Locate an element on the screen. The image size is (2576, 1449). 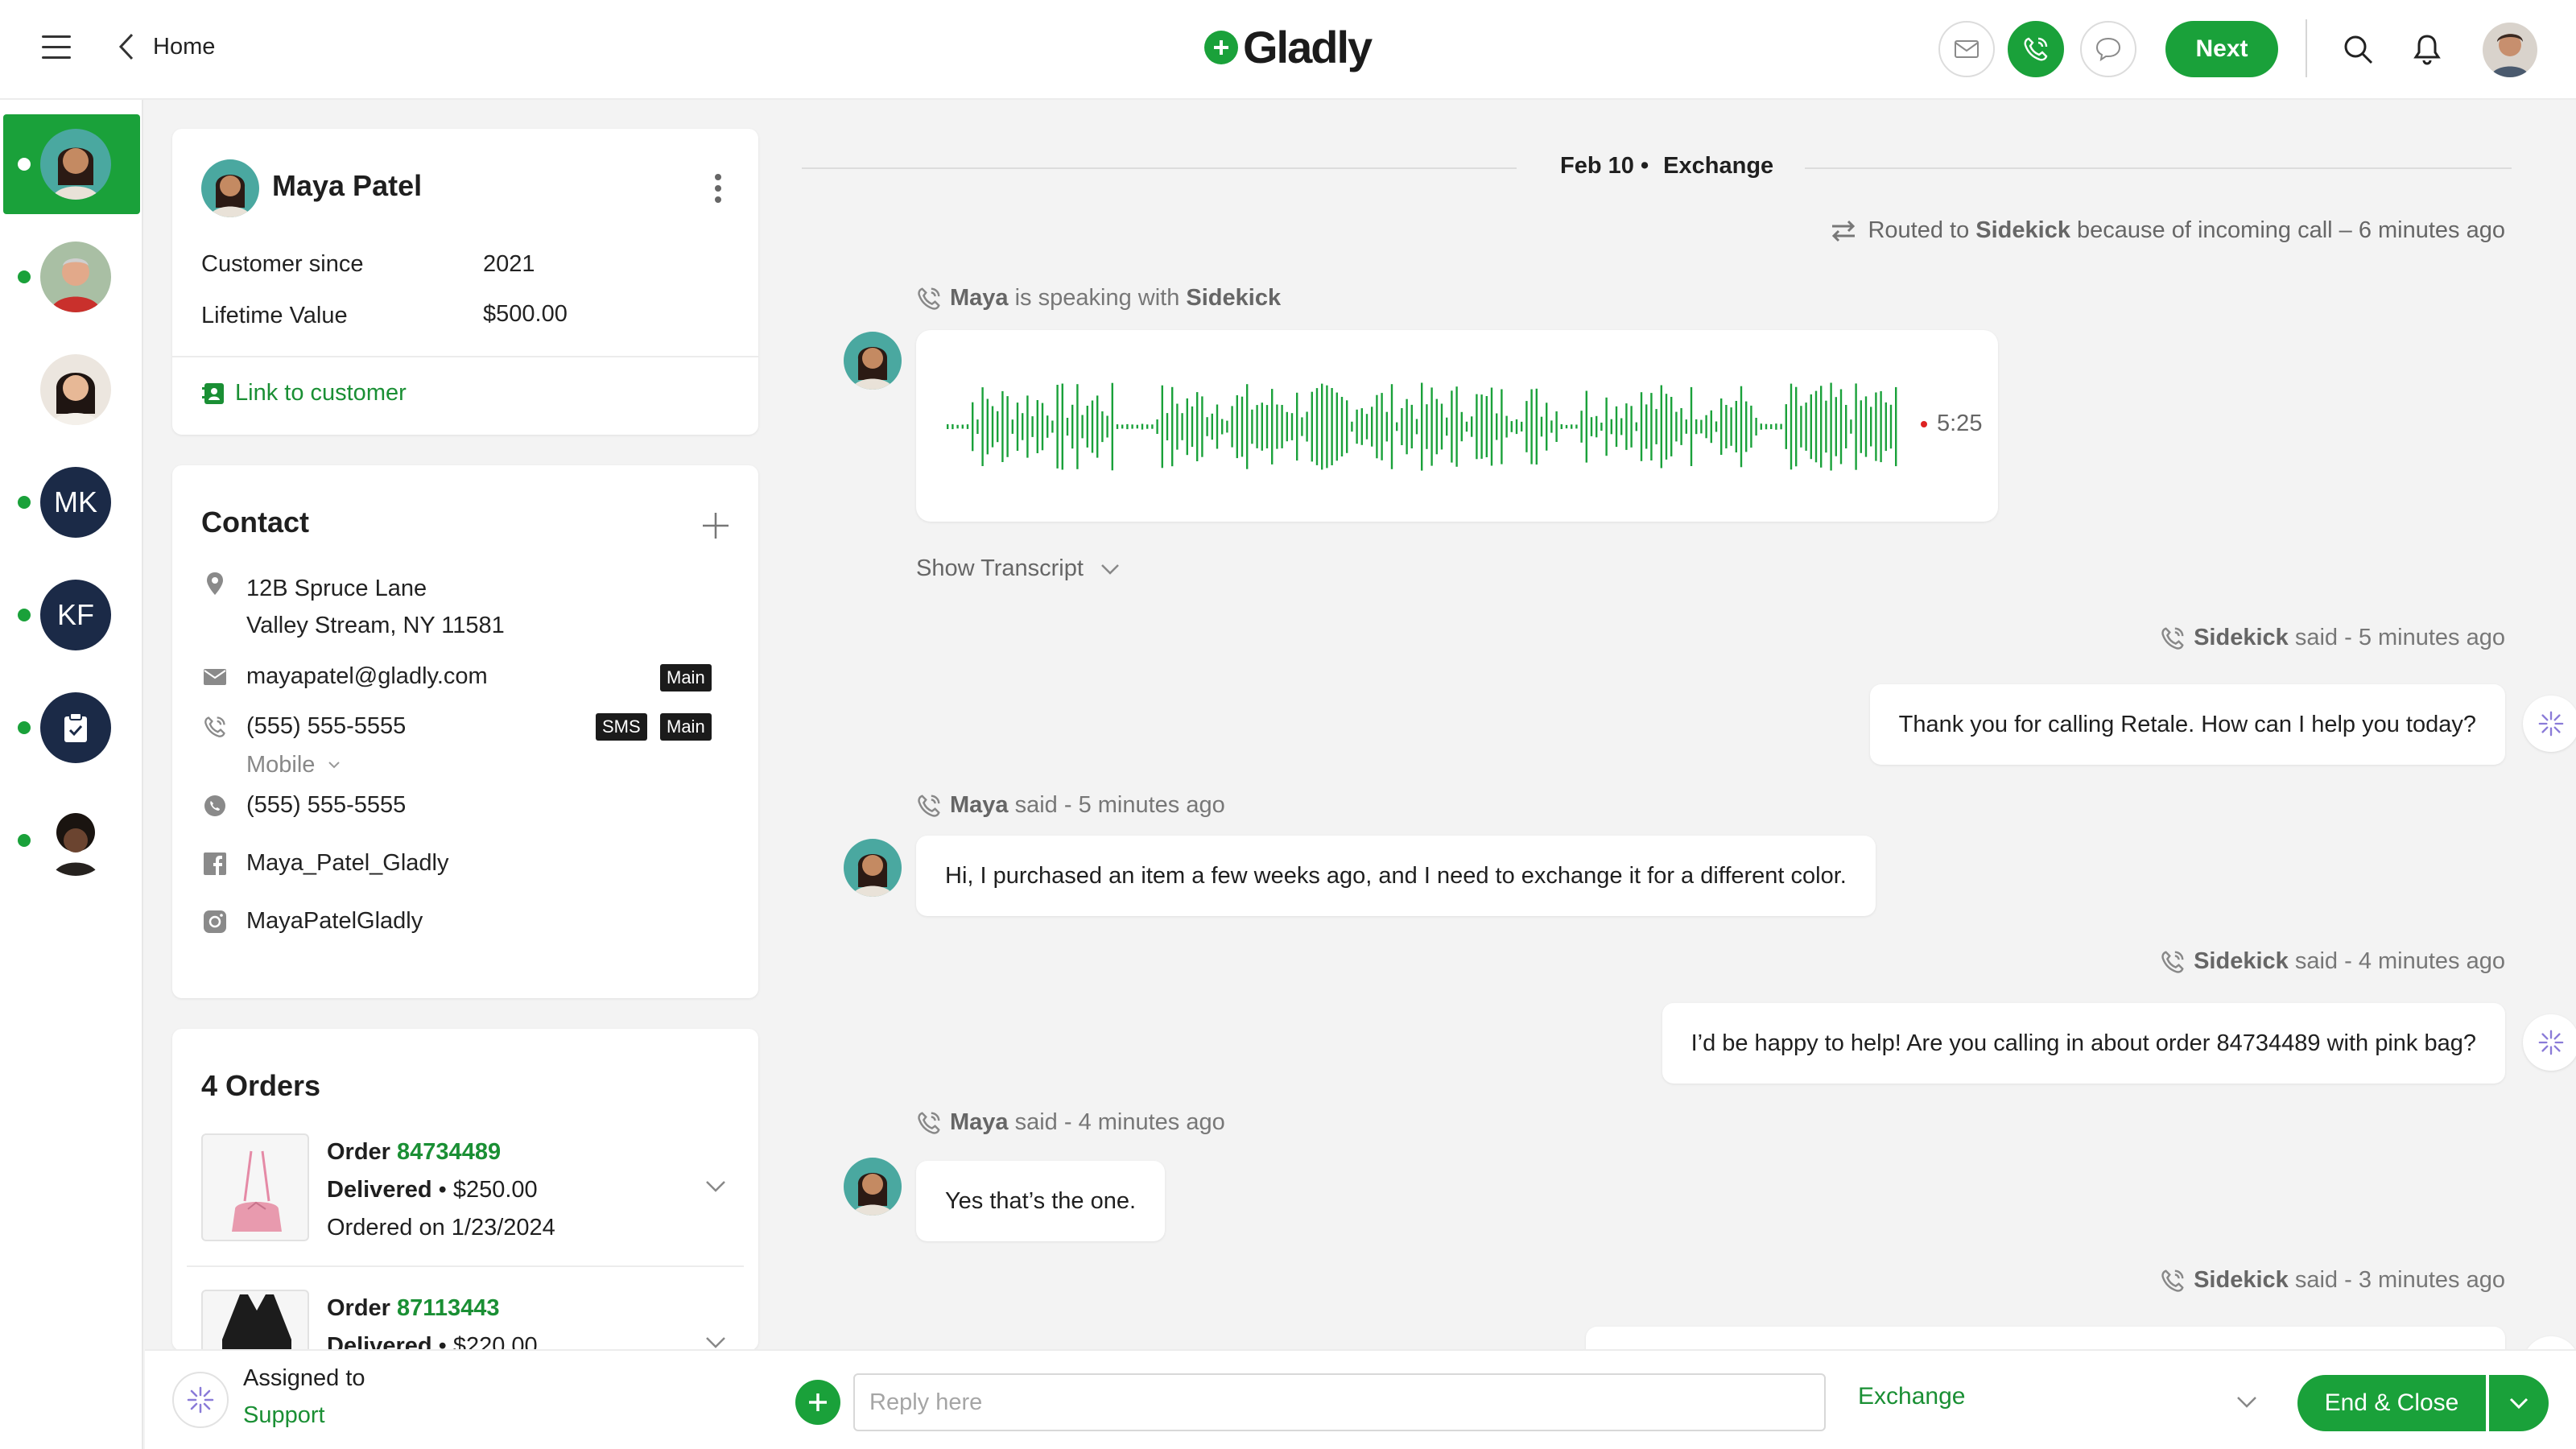
message-author: Sidekick is located at coordinates (2241, 961).